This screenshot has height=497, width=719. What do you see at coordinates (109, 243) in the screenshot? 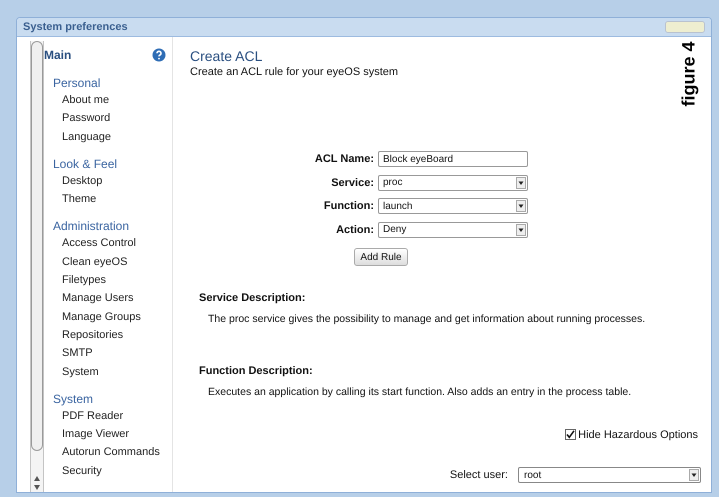
I see `sidebar-item: Access Control` at bounding box center [109, 243].